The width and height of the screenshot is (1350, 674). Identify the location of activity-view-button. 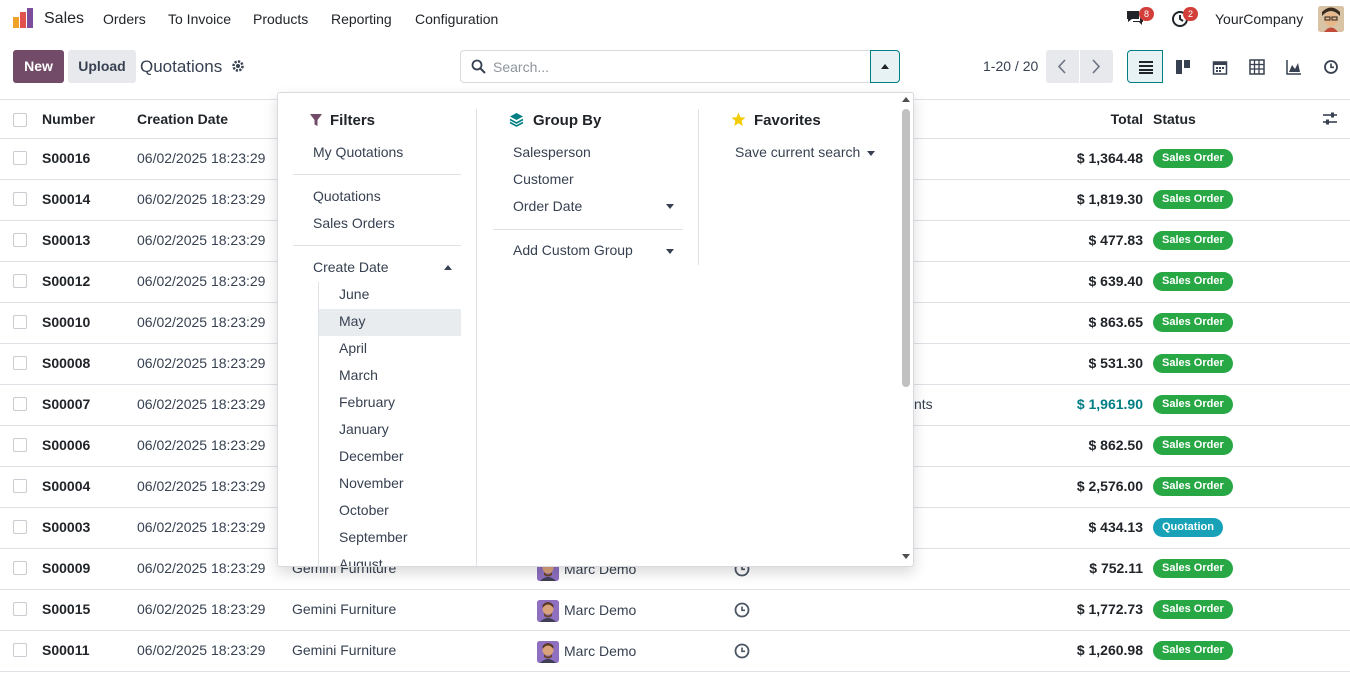
(1330, 66).